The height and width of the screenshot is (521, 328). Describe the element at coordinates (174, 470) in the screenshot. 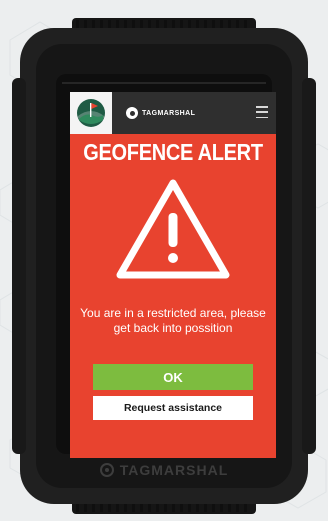

I see `device-brand-name: TAGMARSHAL` at that location.